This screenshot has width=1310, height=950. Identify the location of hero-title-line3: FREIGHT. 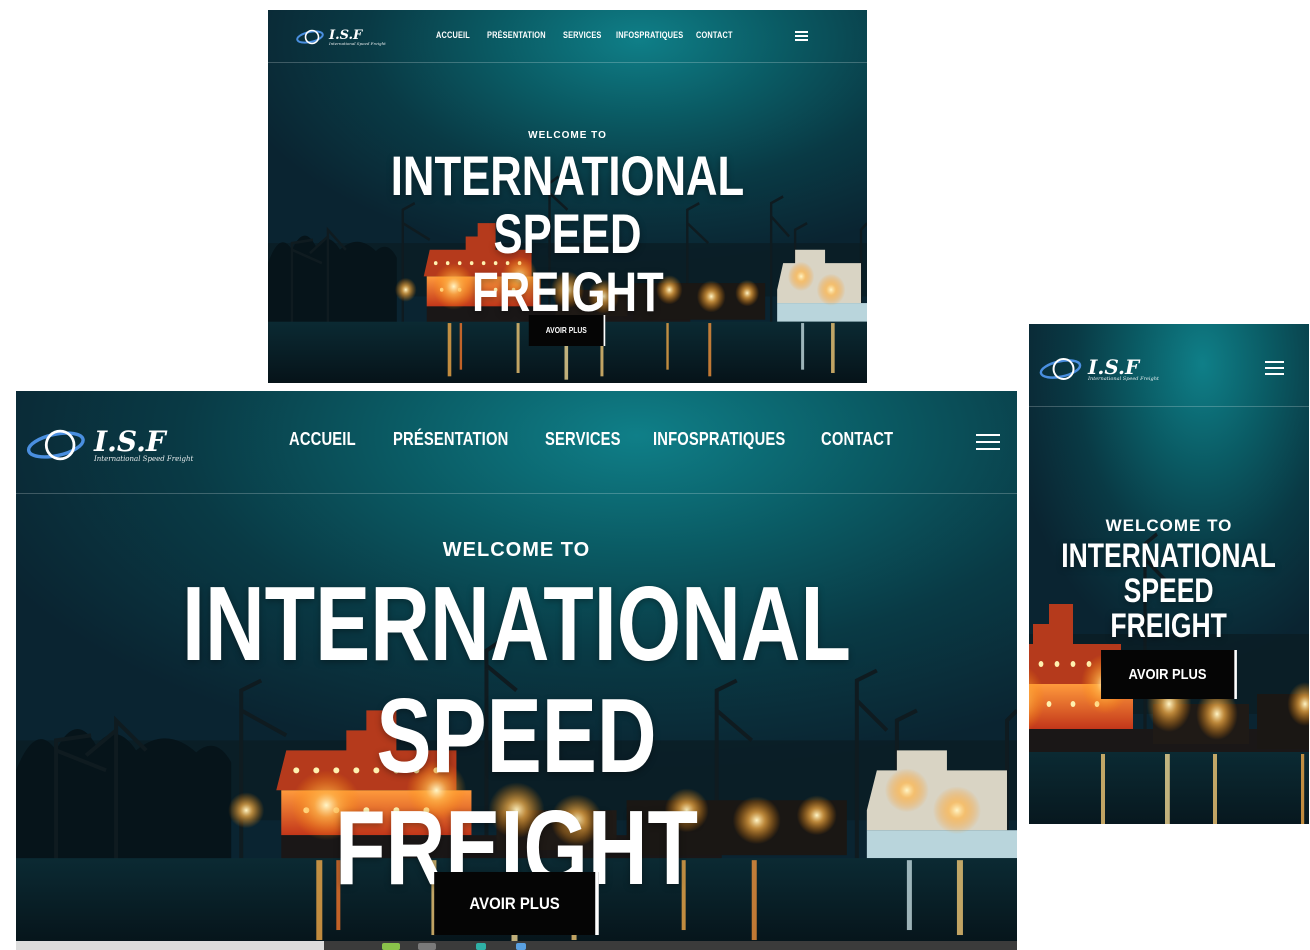
(1169, 626).